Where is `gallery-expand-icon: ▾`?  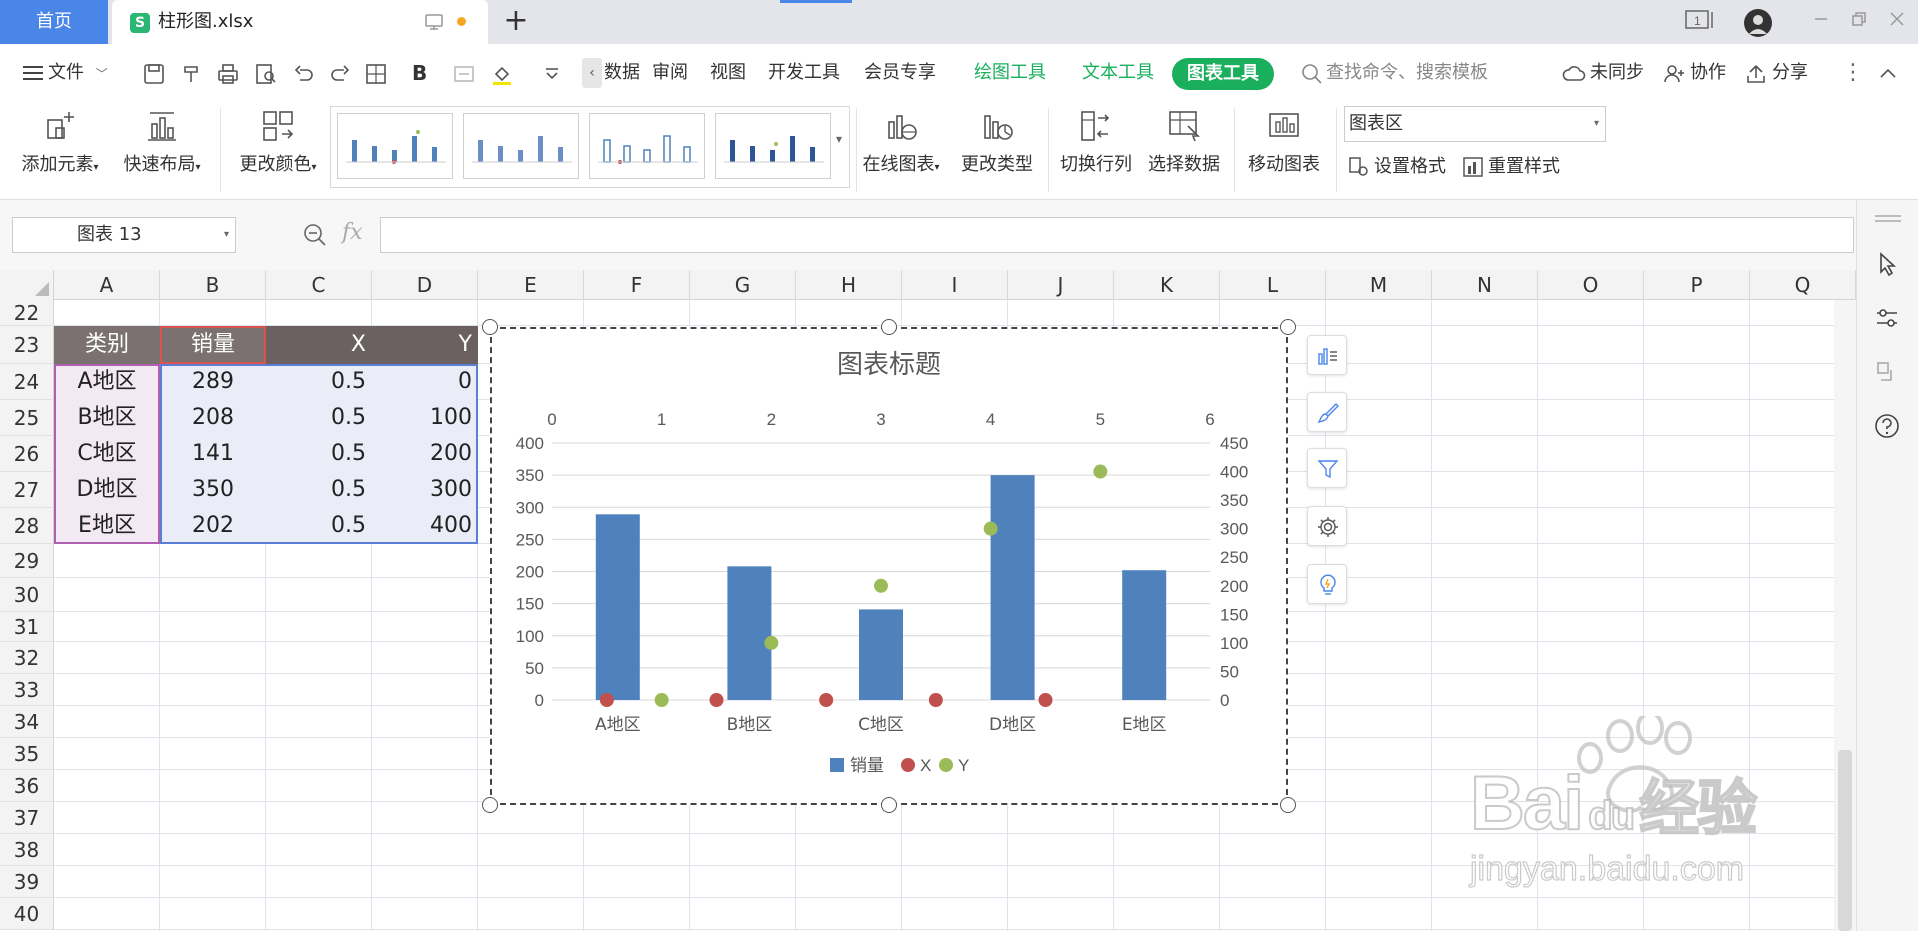
gallery-expand-icon: ▾ is located at coordinates (839, 139).